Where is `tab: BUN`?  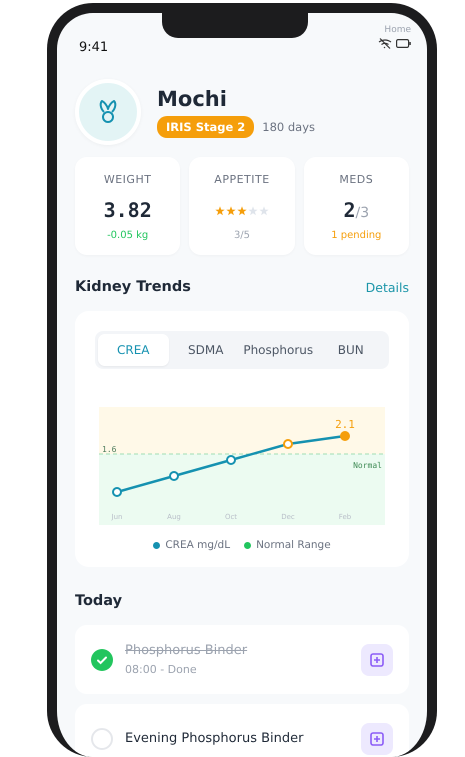 tab: BUN is located at coordinates (351, 350).